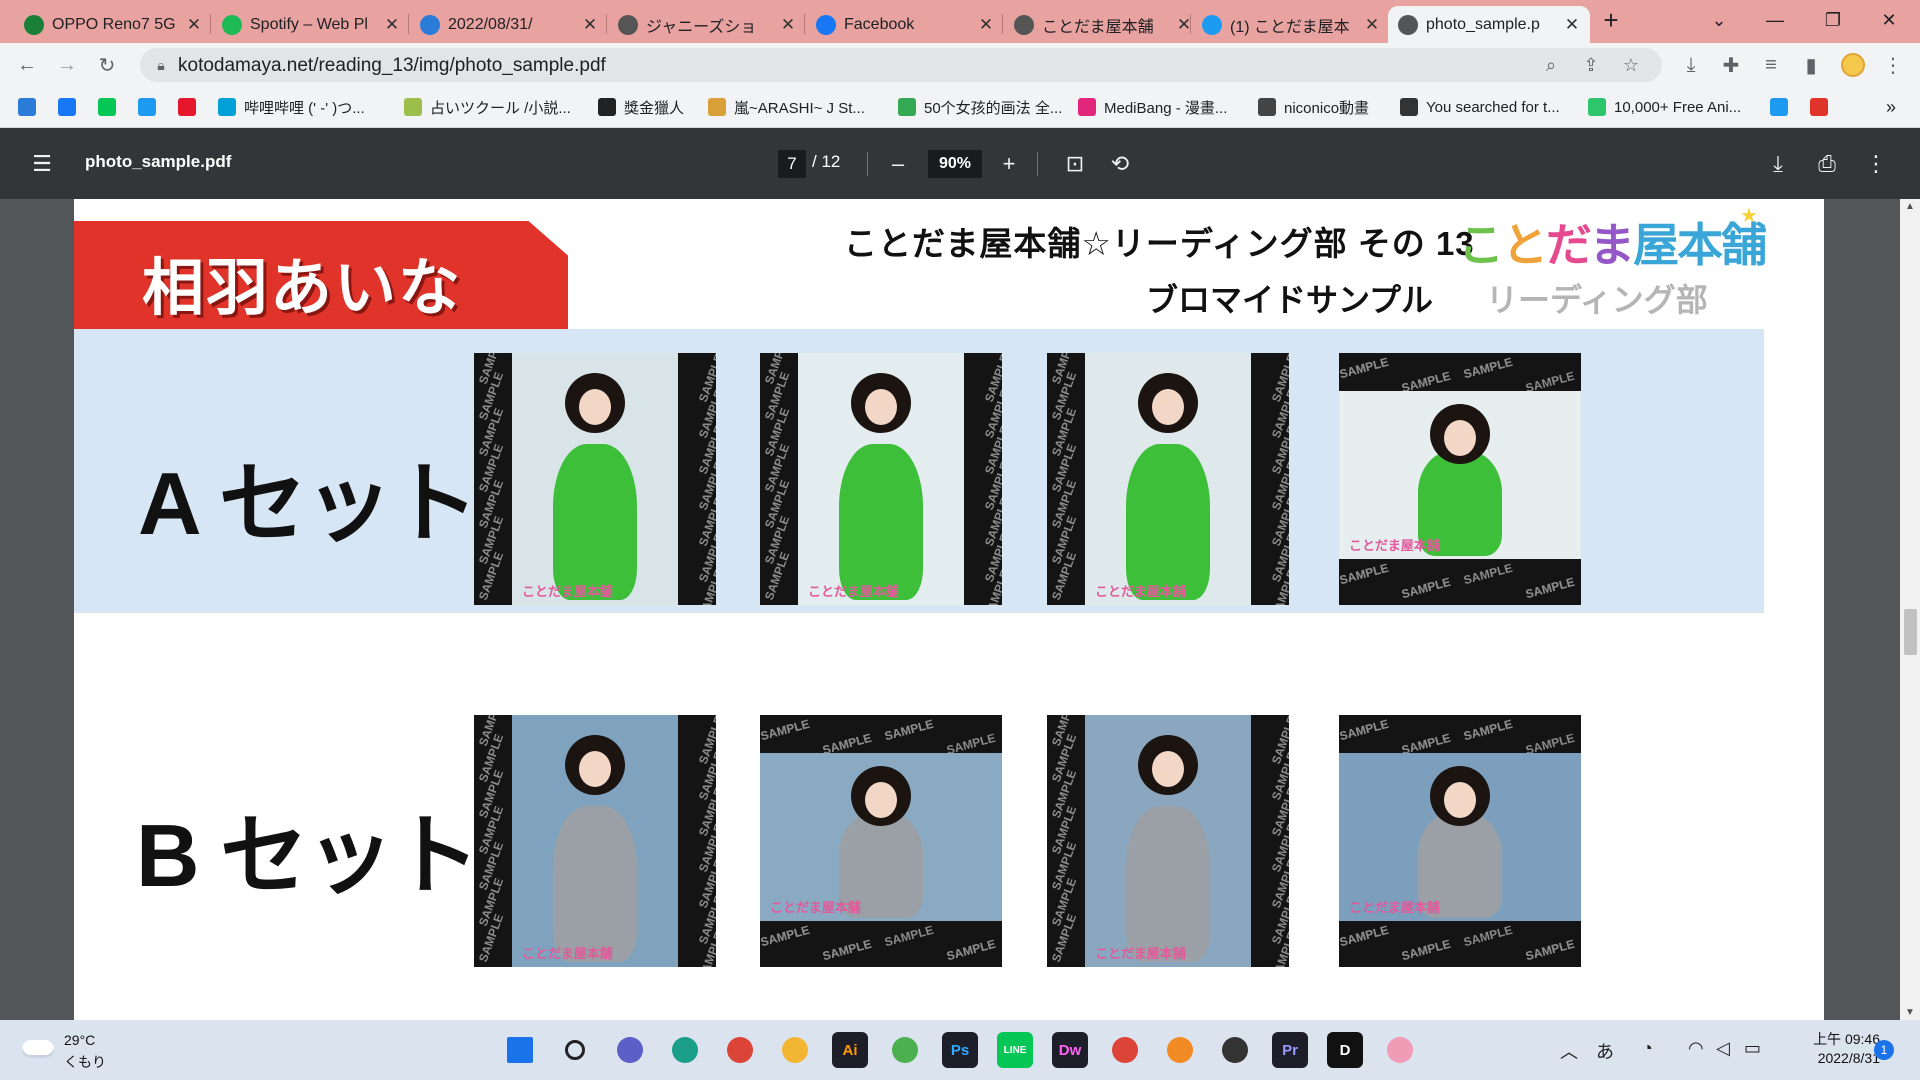 The width and height of the screenshot is (1920, 1080). Describe the element at coordinates (898, 164) in the screenshot. I see `zoom-out-button: –` at that location.